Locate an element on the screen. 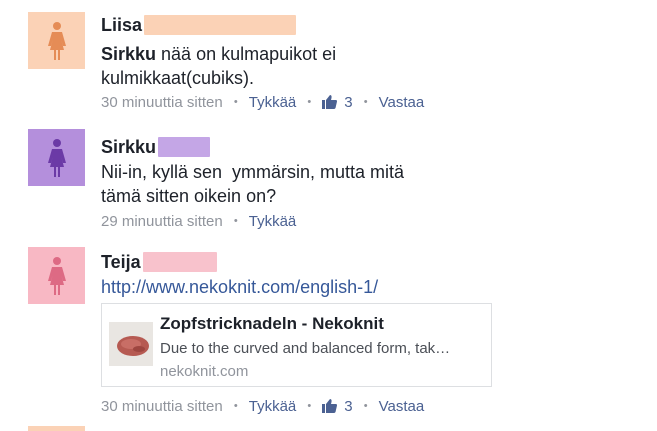 Image resolution: width=657 pixels, height=431 pixels. comment-meta: 29 minuuttia sitten • Tykkää is located at coordinates (199, 221).